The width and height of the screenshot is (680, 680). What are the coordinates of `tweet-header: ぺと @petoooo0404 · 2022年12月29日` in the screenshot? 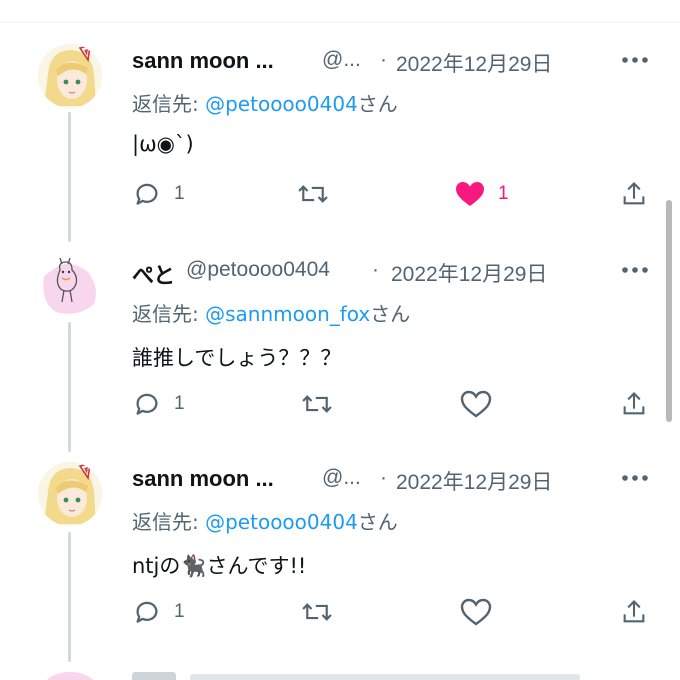 It's located at (392, 272).